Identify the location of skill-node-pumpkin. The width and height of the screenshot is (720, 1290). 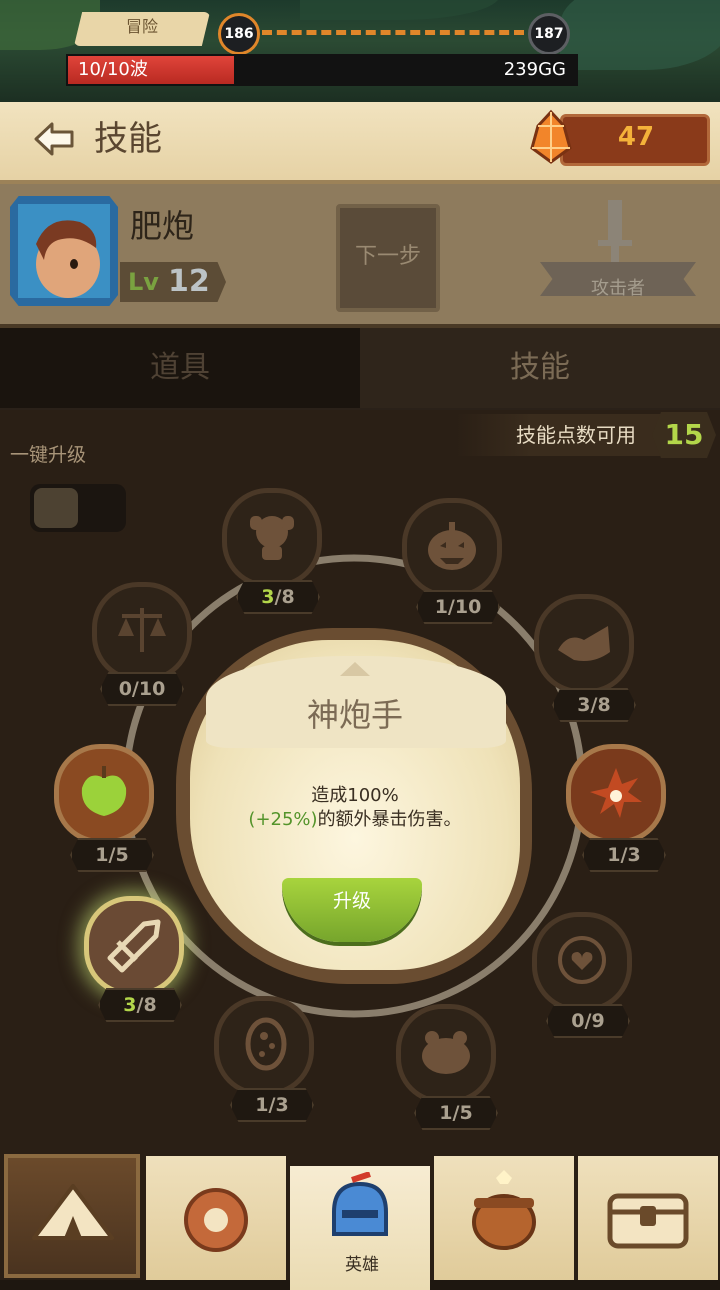
(452, 548).